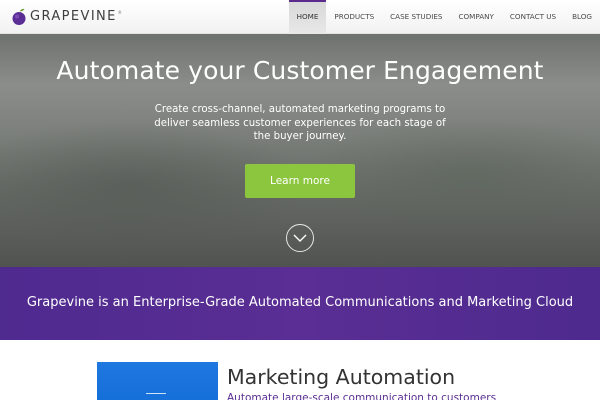  Describe the element at coordinates (157, 381) in the screenshot. I see `feature-image` at that location.